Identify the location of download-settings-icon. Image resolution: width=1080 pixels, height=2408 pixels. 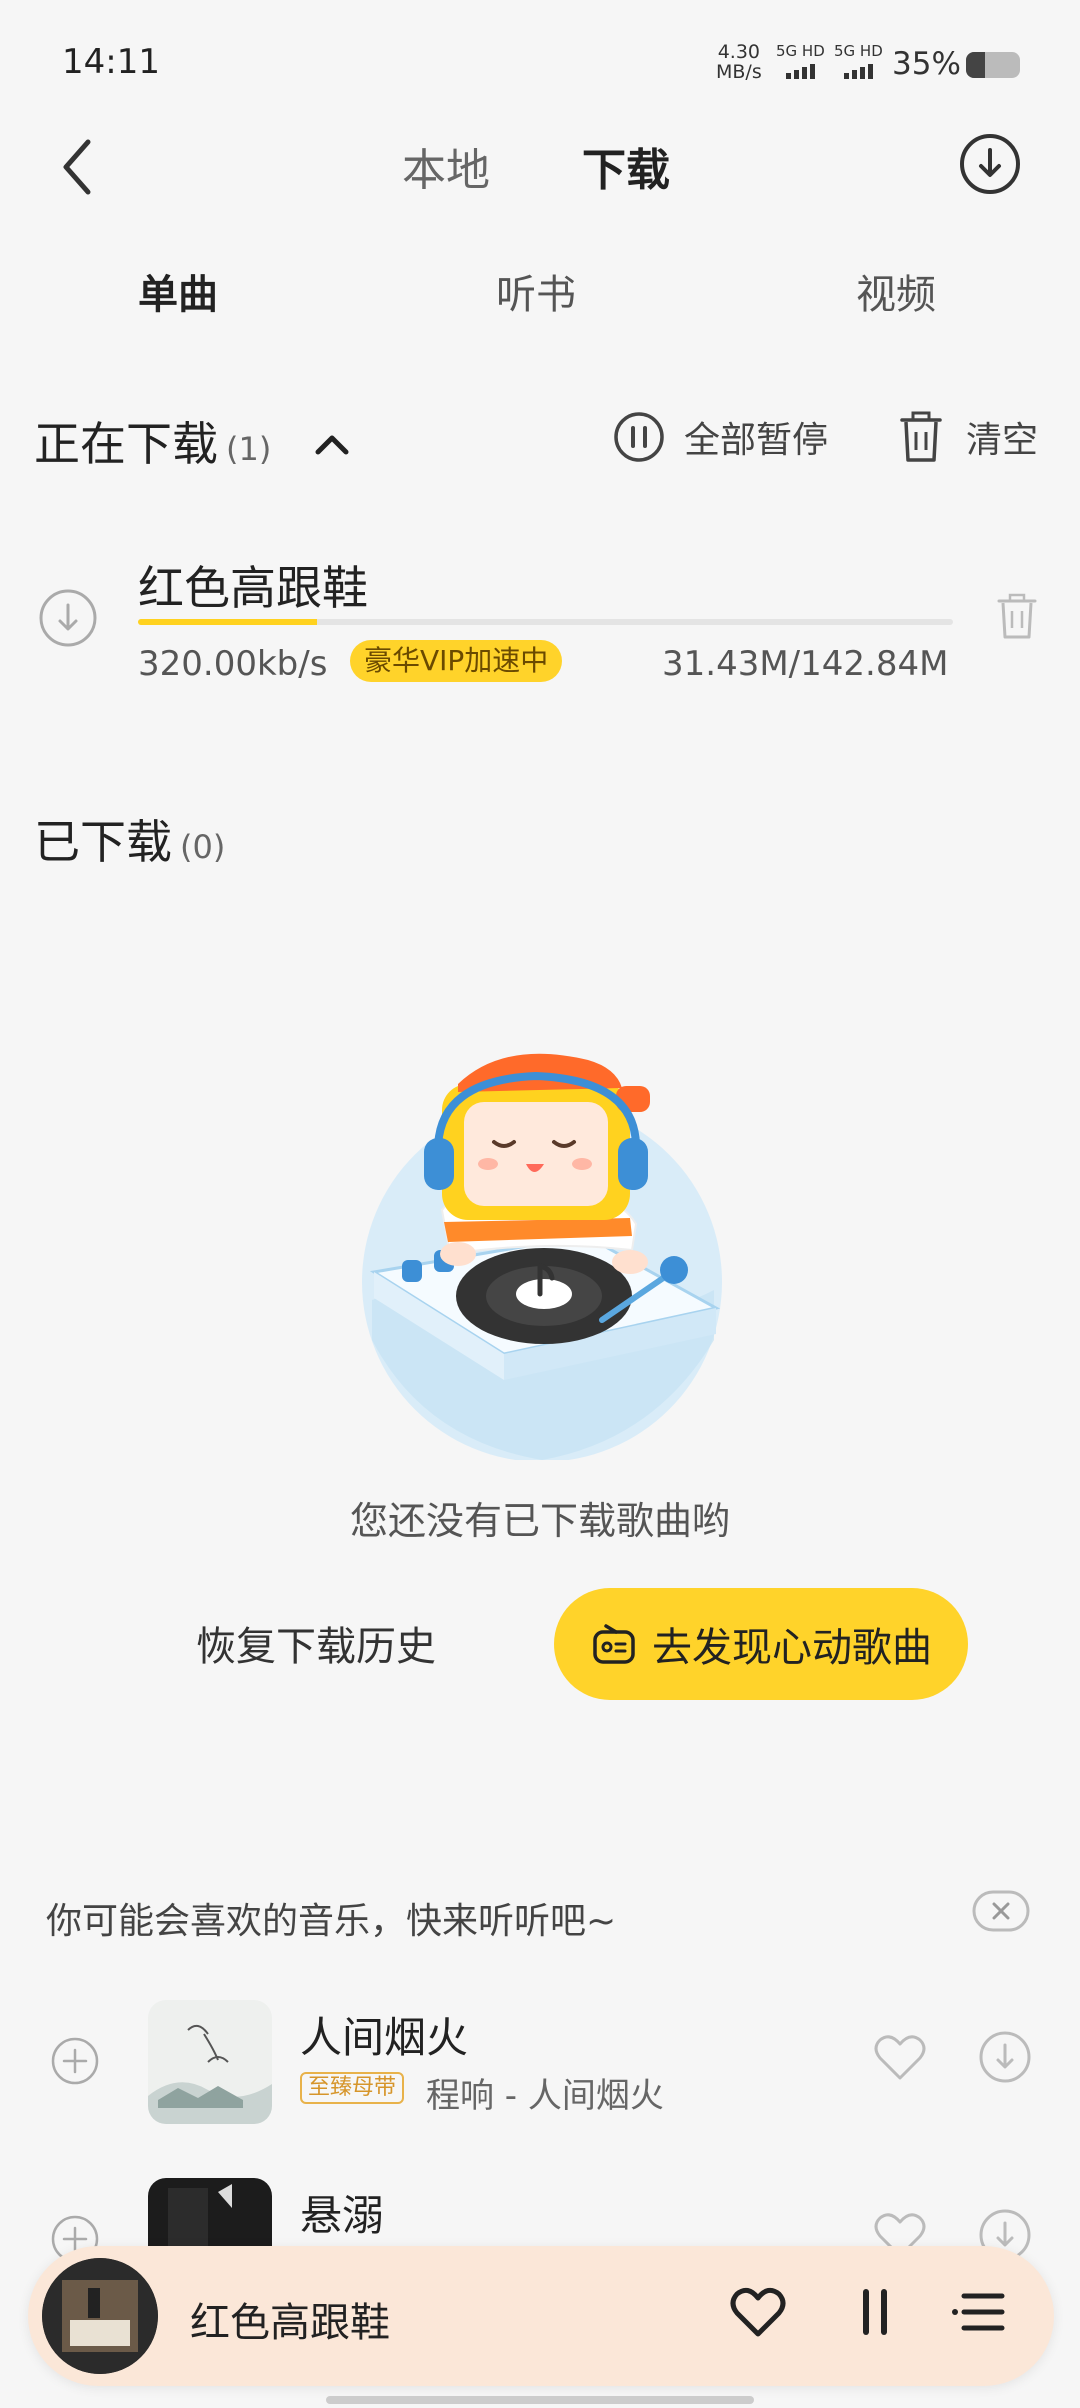
(990, 164).